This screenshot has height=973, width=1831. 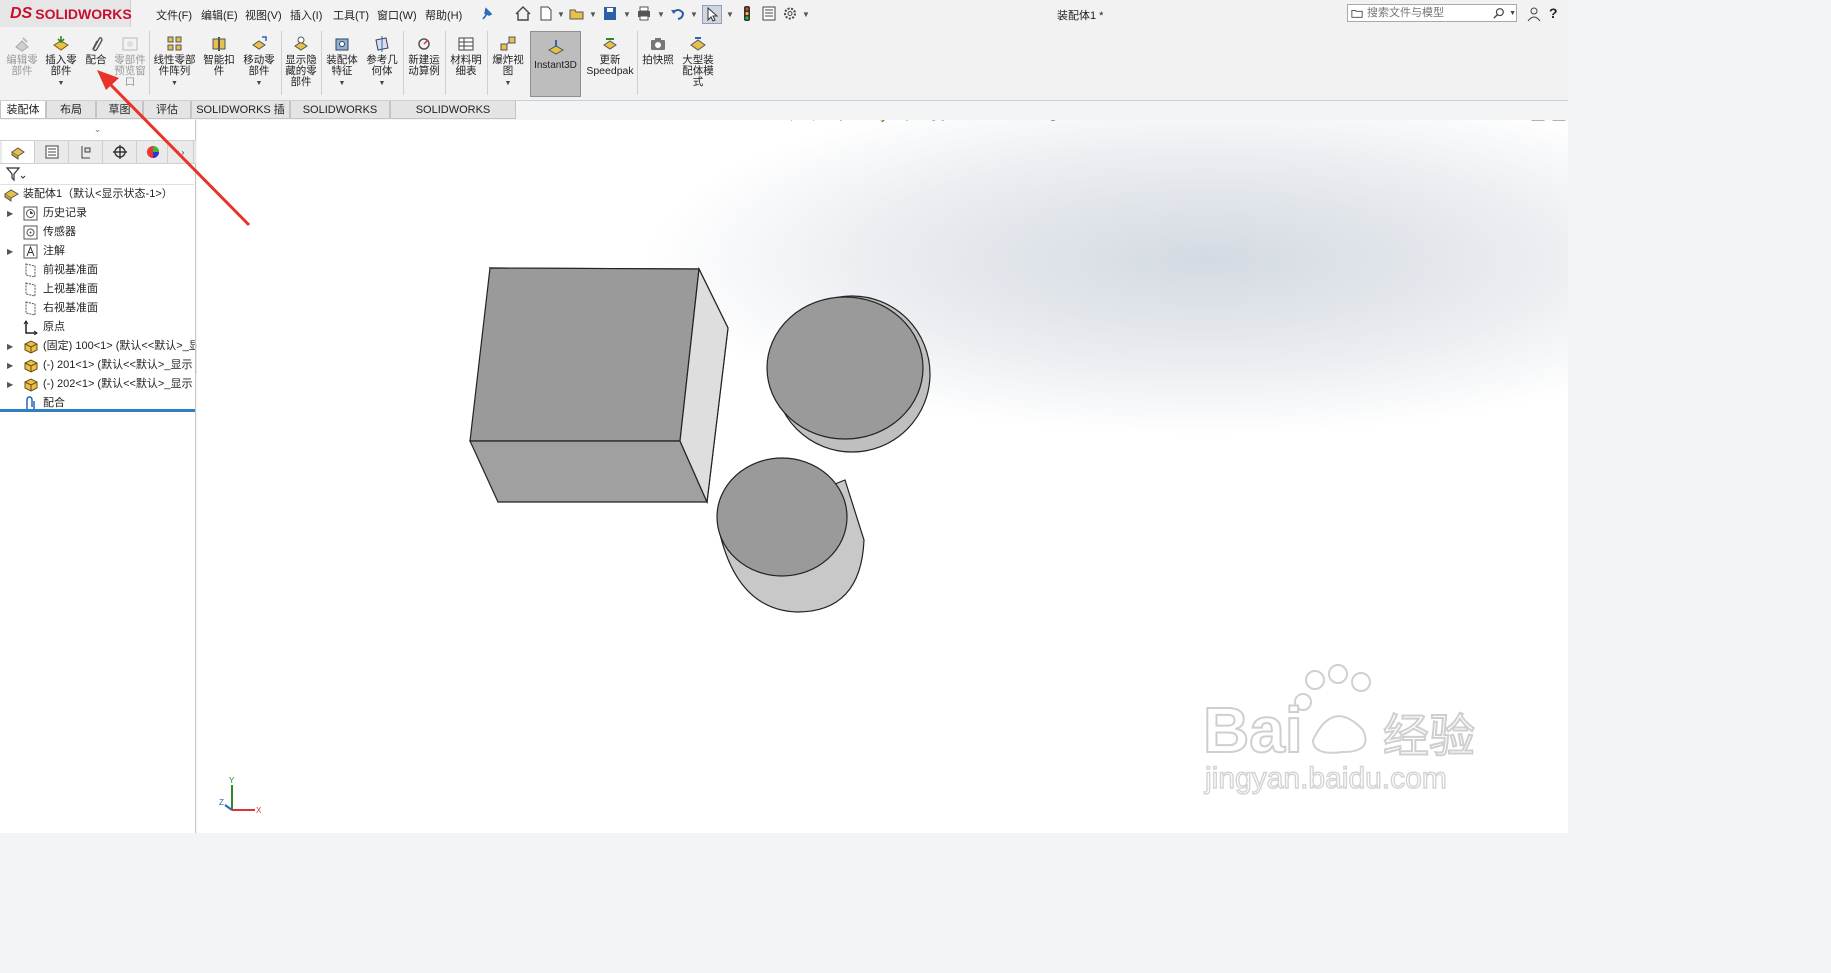 What do you see at coordinates (747, 13) in the screenshot?
I see `rebuild-traffic-light-icon` at bounding box center [747, 13].